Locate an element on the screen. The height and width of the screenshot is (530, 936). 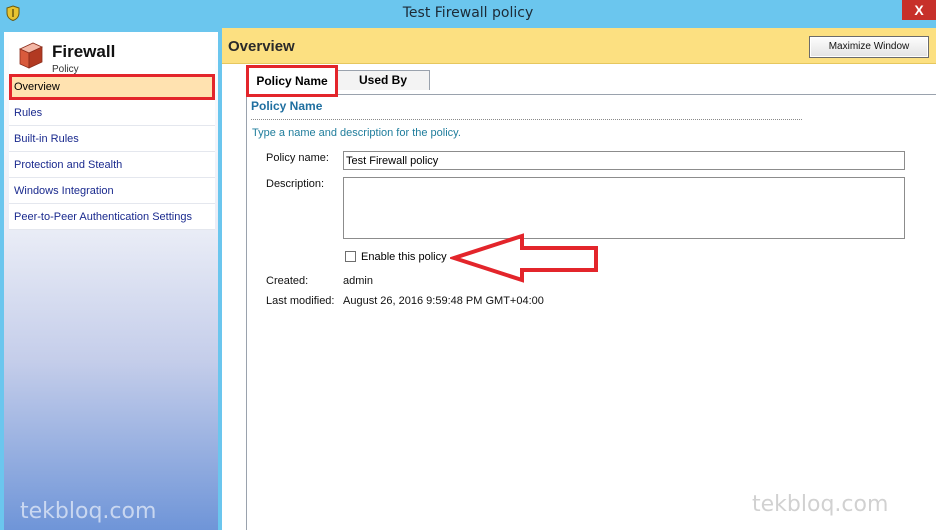
created-label: Created: is located at coordinates (287, 281).